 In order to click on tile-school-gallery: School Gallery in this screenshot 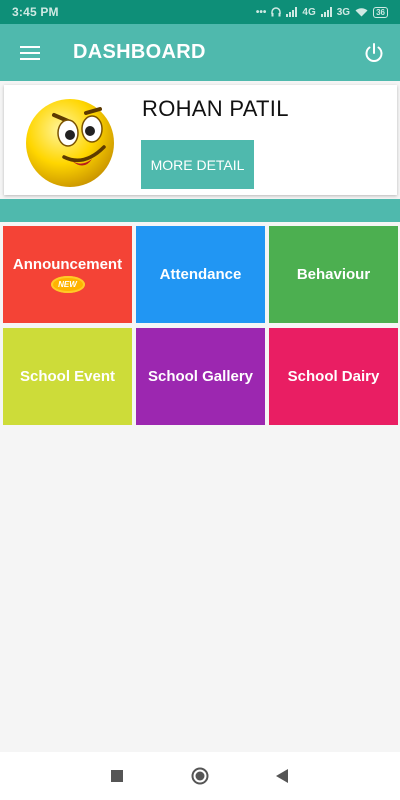, I will do `click(200, 376)`.